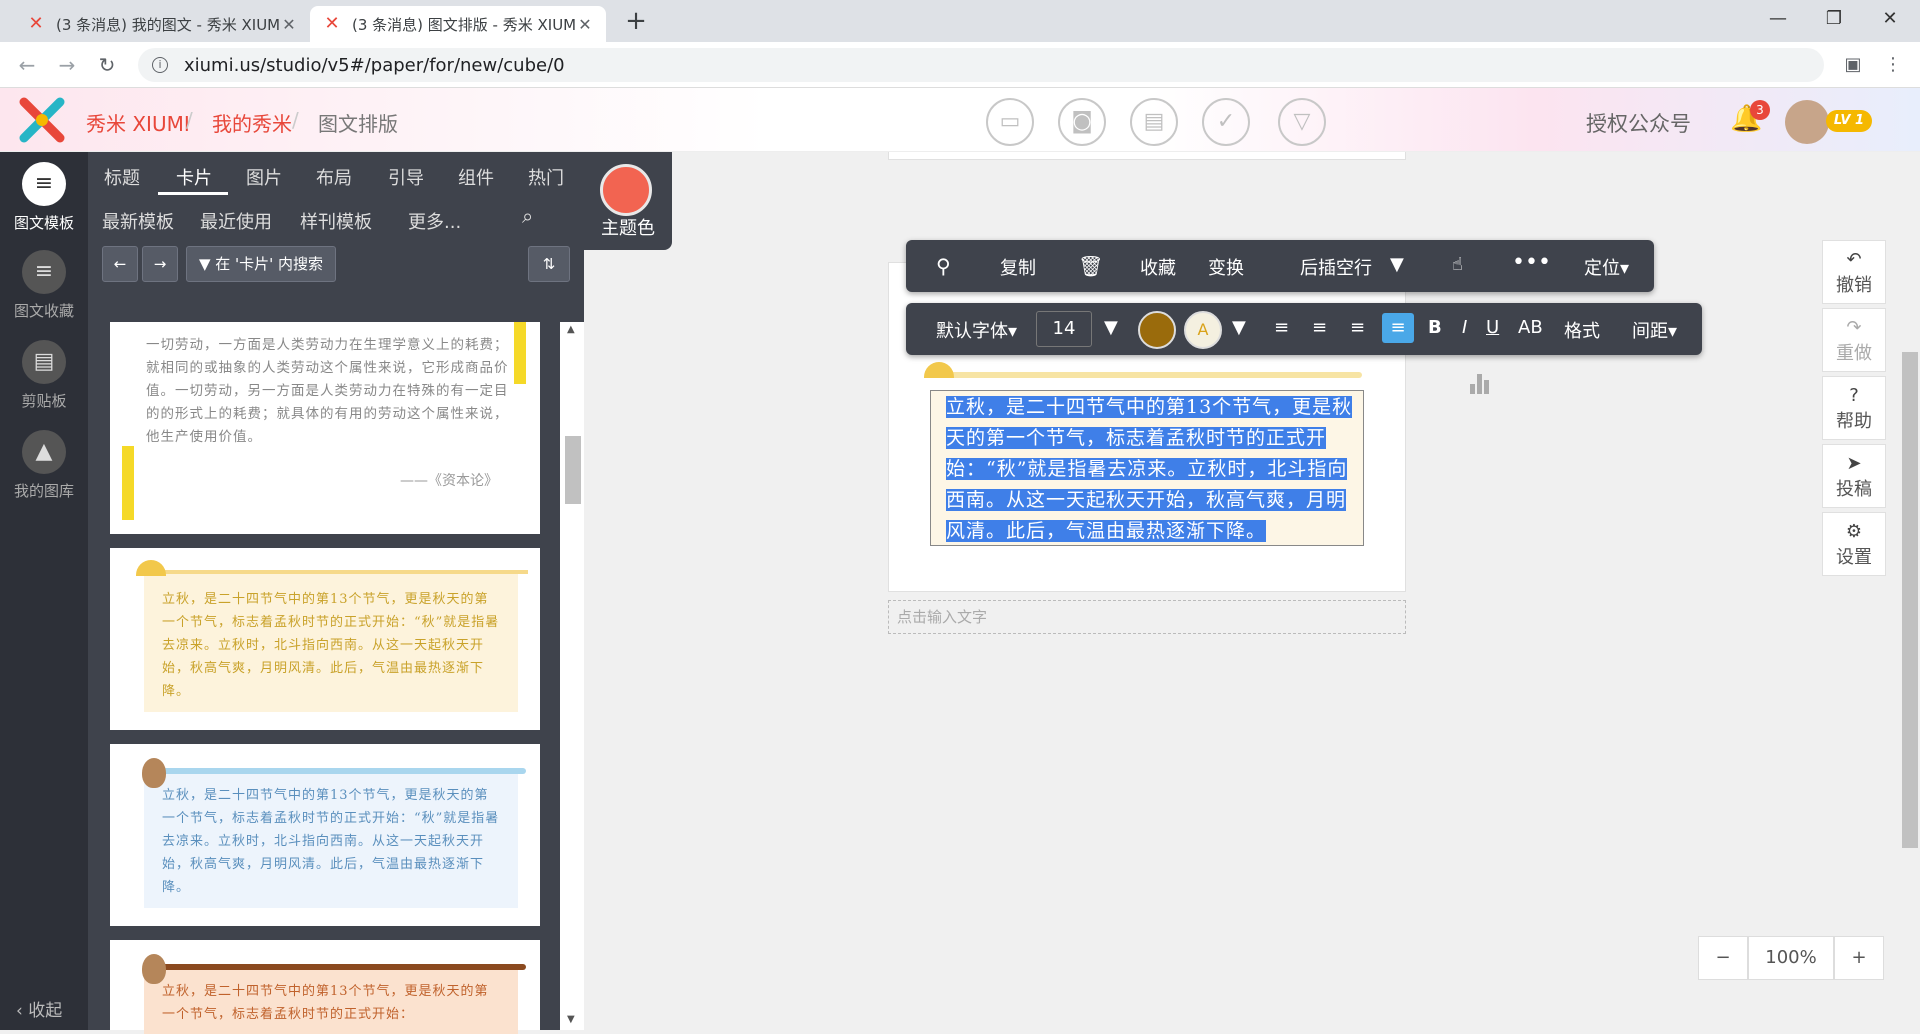 This screenshot has width=1920, height=1034. I want to click on download-icon: ▽, so click(1302, 122).